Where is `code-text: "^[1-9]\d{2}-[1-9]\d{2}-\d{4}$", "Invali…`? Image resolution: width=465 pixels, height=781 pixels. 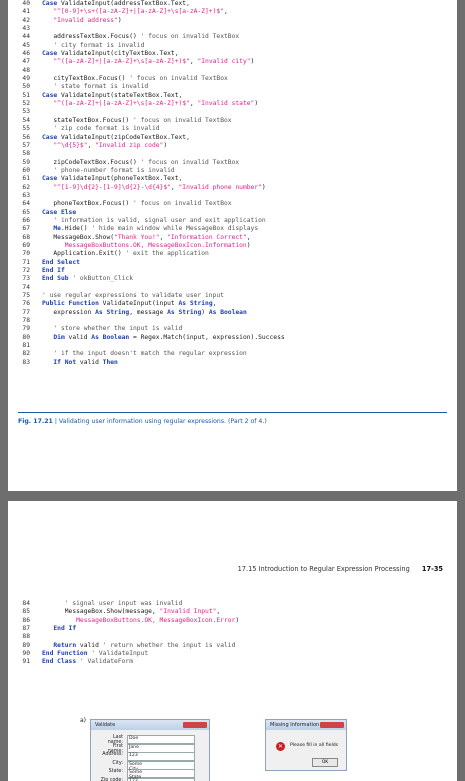
code-text: "^[1-9]\d{2}-[1-9]\d{2}-\d{4}$", "Invali… is located at coordinates (159, 187).